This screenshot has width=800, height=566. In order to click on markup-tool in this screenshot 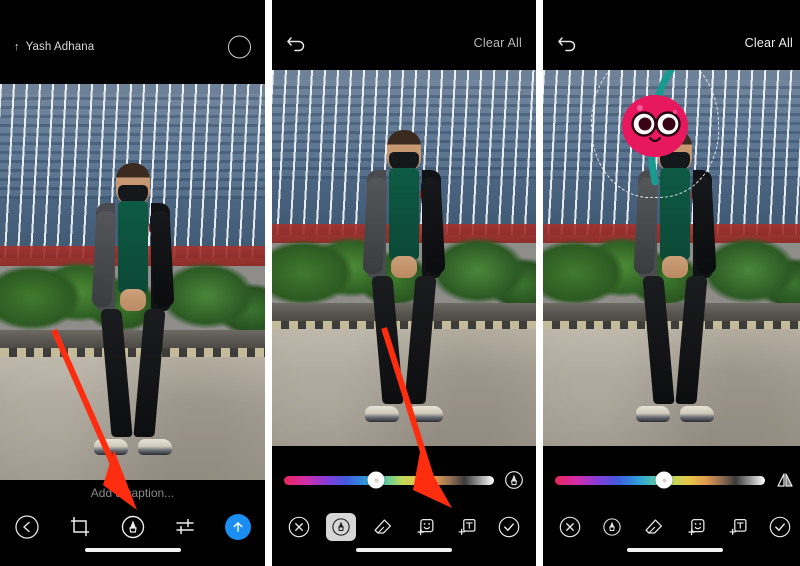, I will do `click(133, 527)`.